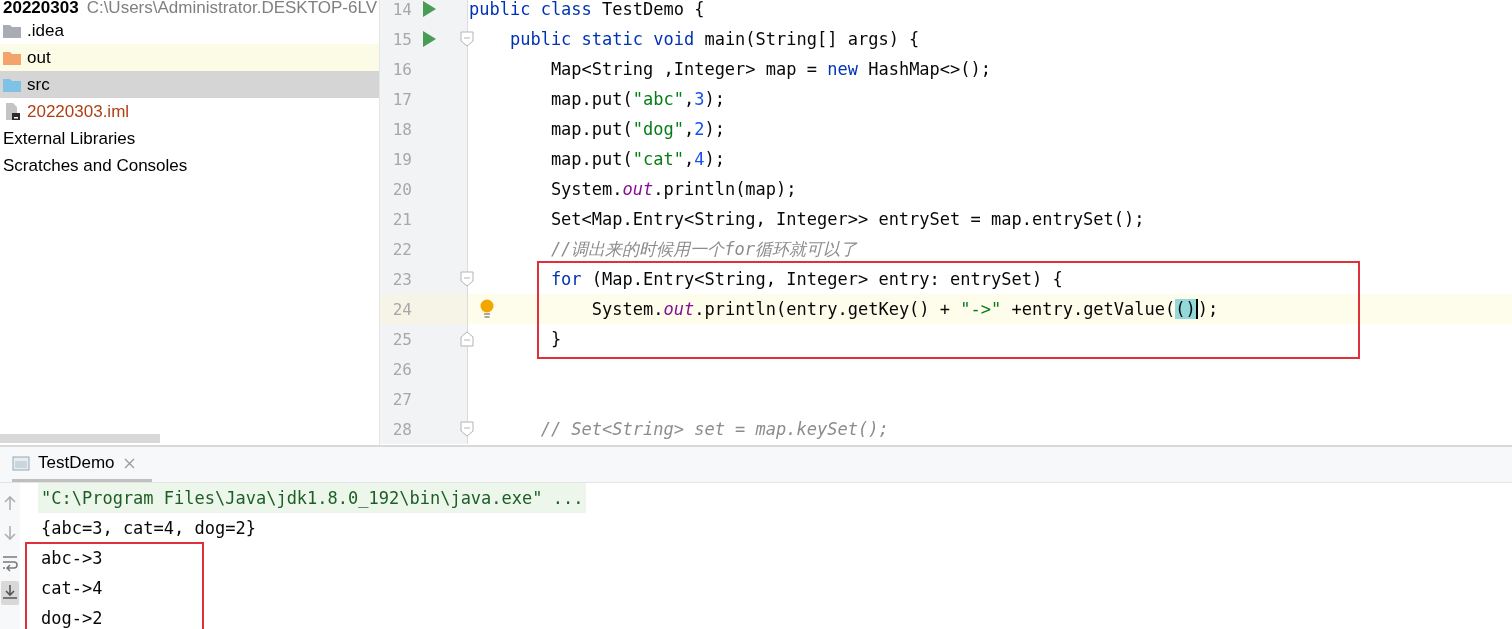 This screenshot has width=1512, height=629. Describe the element at coordinates (401, 369) in the screenshot. I see `line-number: 26` at that location.